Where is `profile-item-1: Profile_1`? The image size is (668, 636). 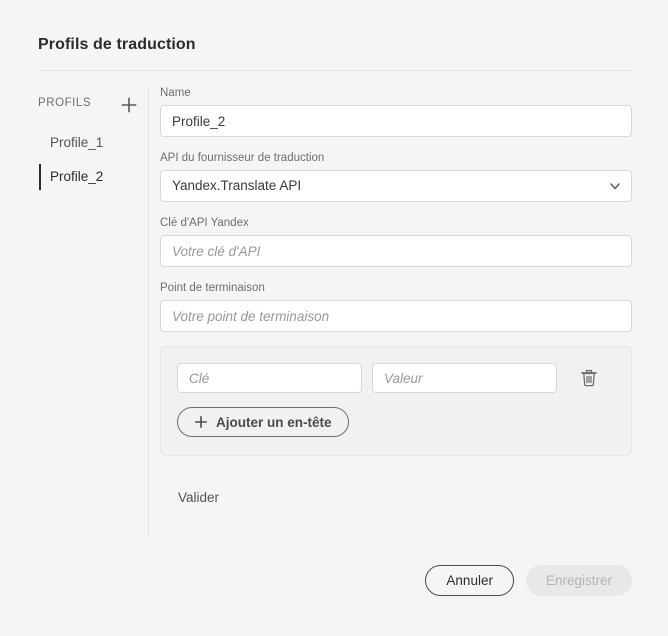 profile-item-1: Profile_1 is located at coordinates (93, 143).